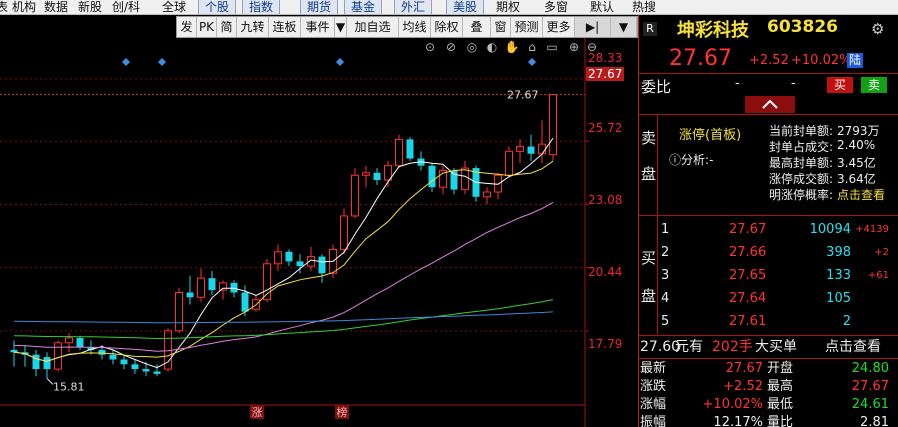  Describe the element at coordinates (492, 47) in the screenshot. I see `circle-icon: ◐` at that location.